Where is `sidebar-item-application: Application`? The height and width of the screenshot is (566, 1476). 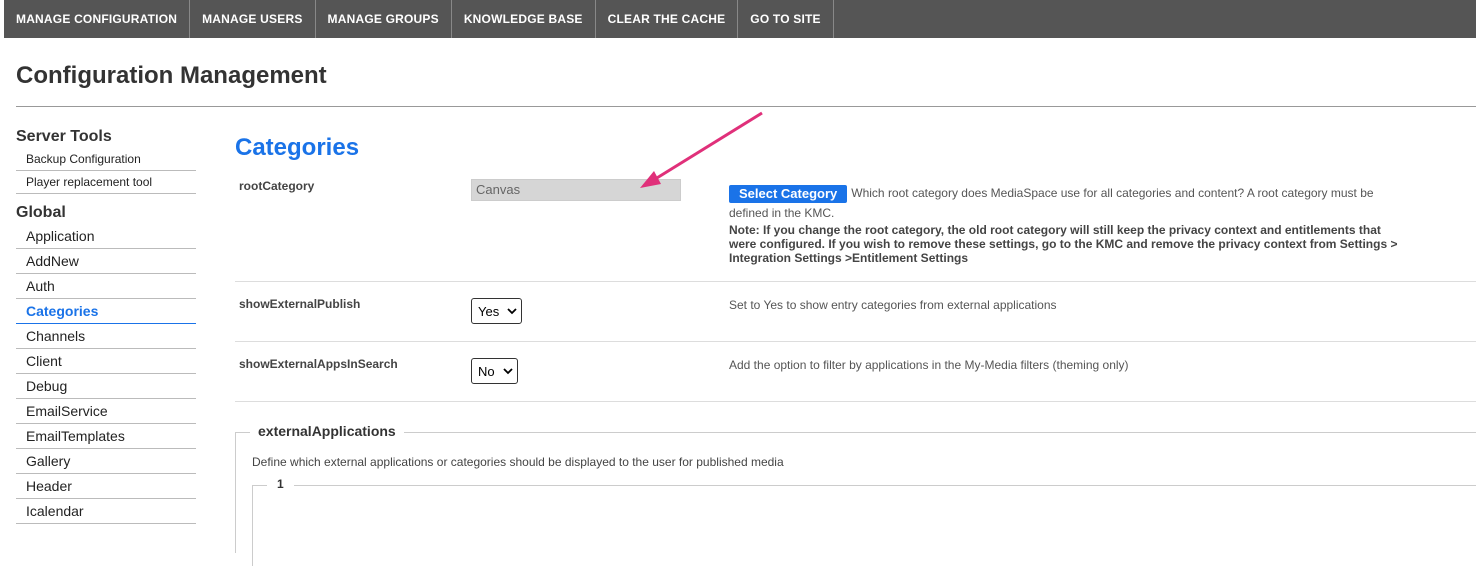 sidebar-item-application: Application is located at coordinates (106, 236).